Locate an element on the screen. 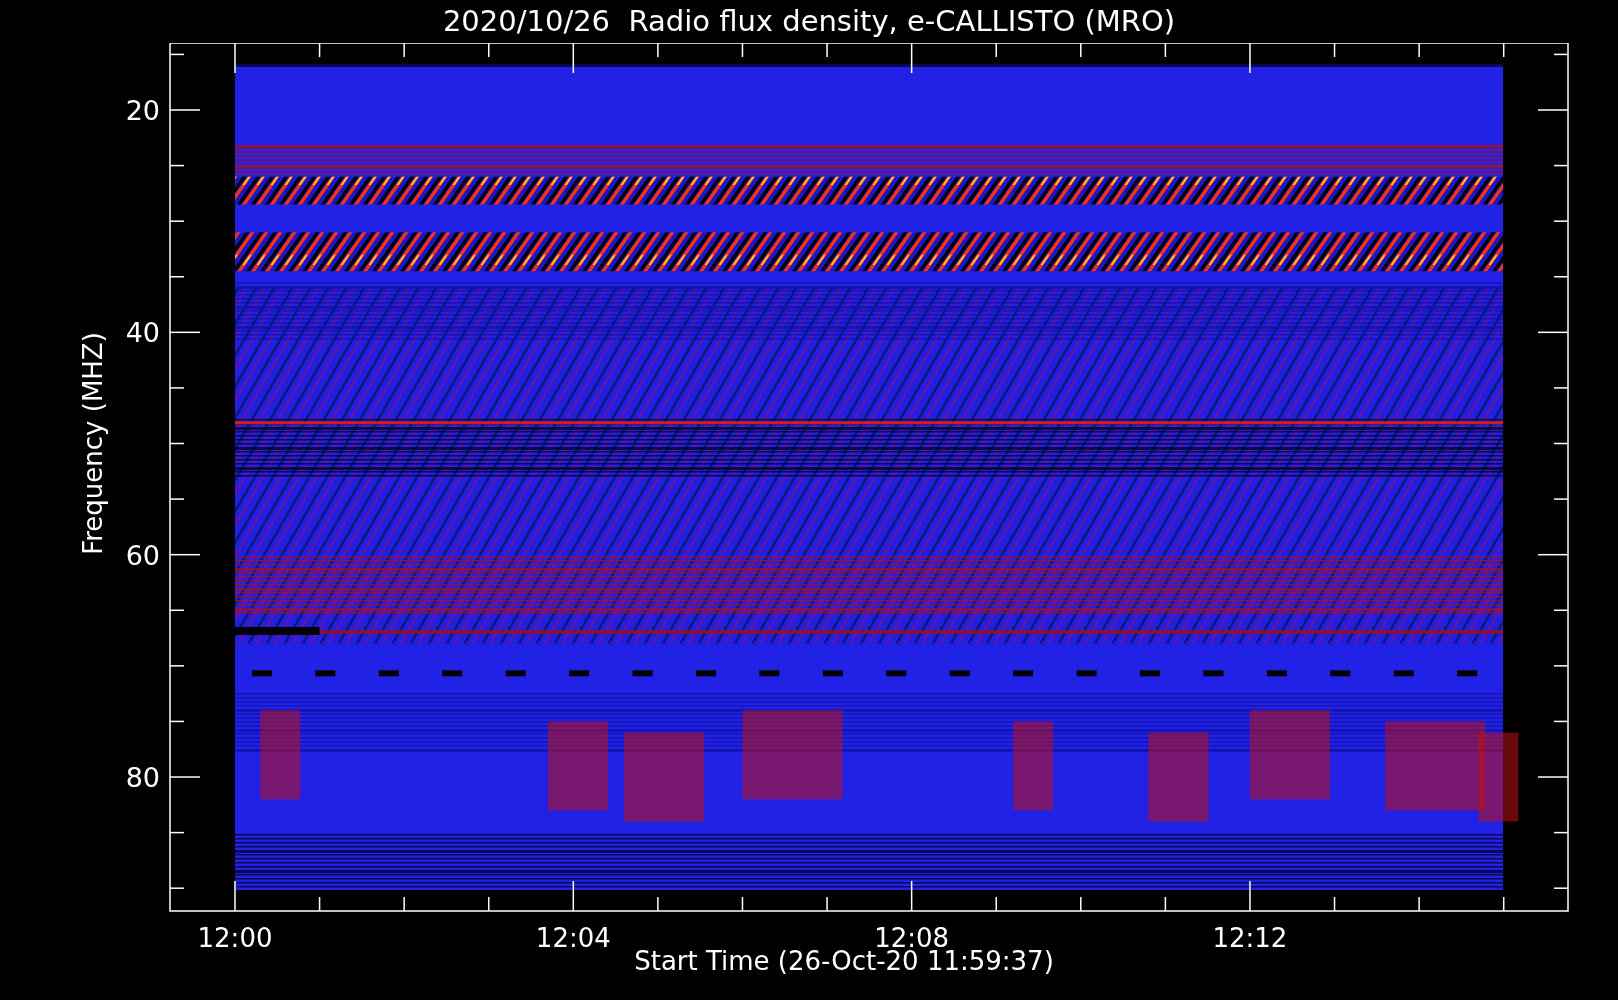  tick-label: 80 is located at coordinates (142, 777).